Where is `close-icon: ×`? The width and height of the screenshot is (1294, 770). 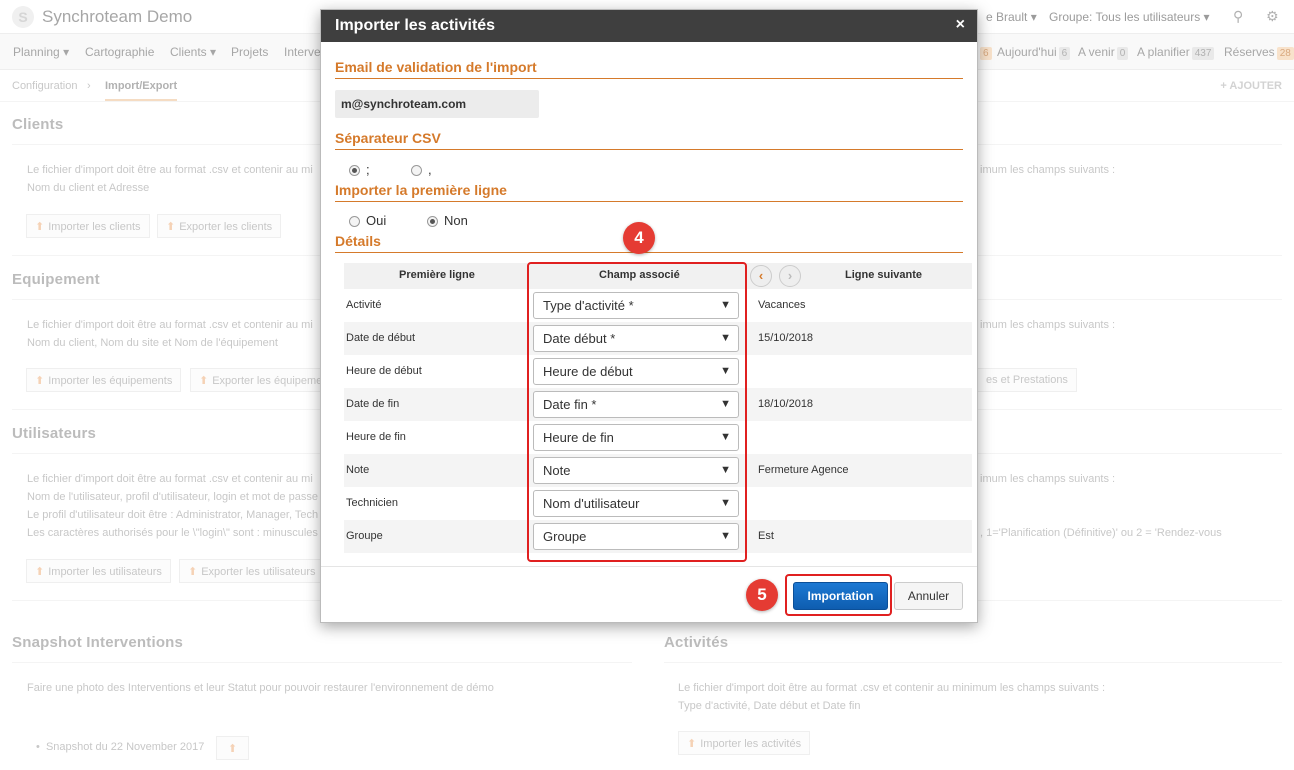 close-icon: × is located at coordinates (960, 25).